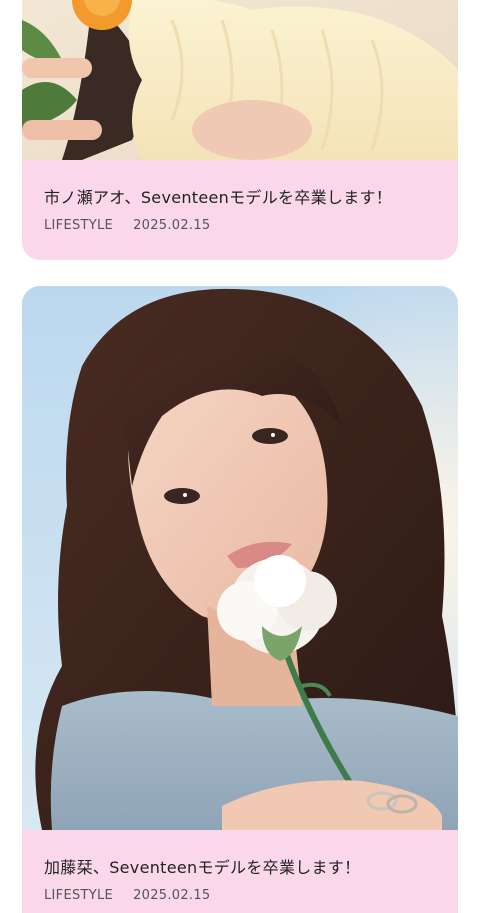 This screenshot has height=913, width=480. Describe the element at coordinates (218, 196) in the screenshot. I see `article-title: 市ノ瀬アオ、Seventeenモデルを卒業します！` at that location.